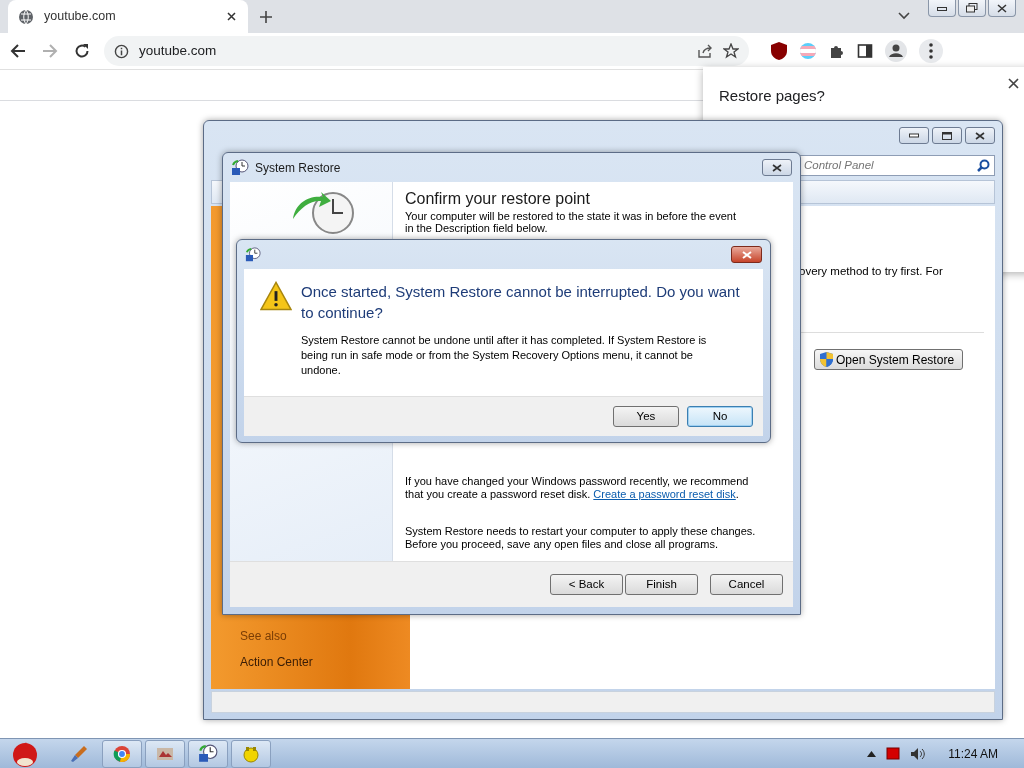 This screenshot has height=768, width=1024. I want to click on reset-disk-link: Create a password reset disk, so click(664, 494).